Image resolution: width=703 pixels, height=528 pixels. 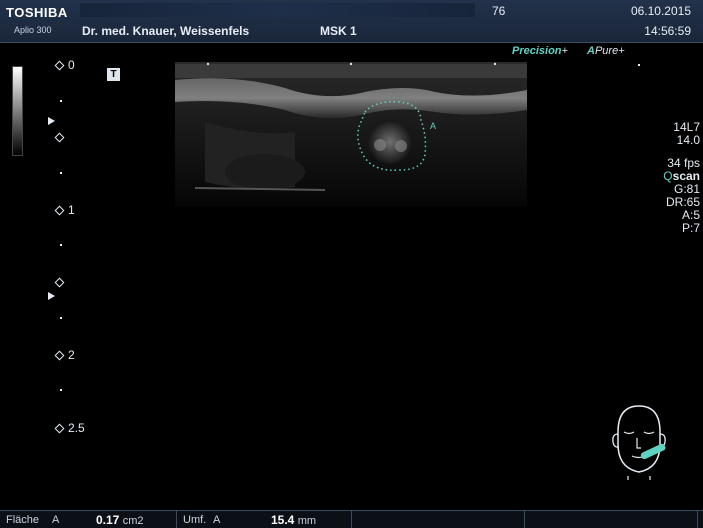 I want to click on clinic-name: Dr. med. Knauer, Weissenfels, so click(x=166, y=31).